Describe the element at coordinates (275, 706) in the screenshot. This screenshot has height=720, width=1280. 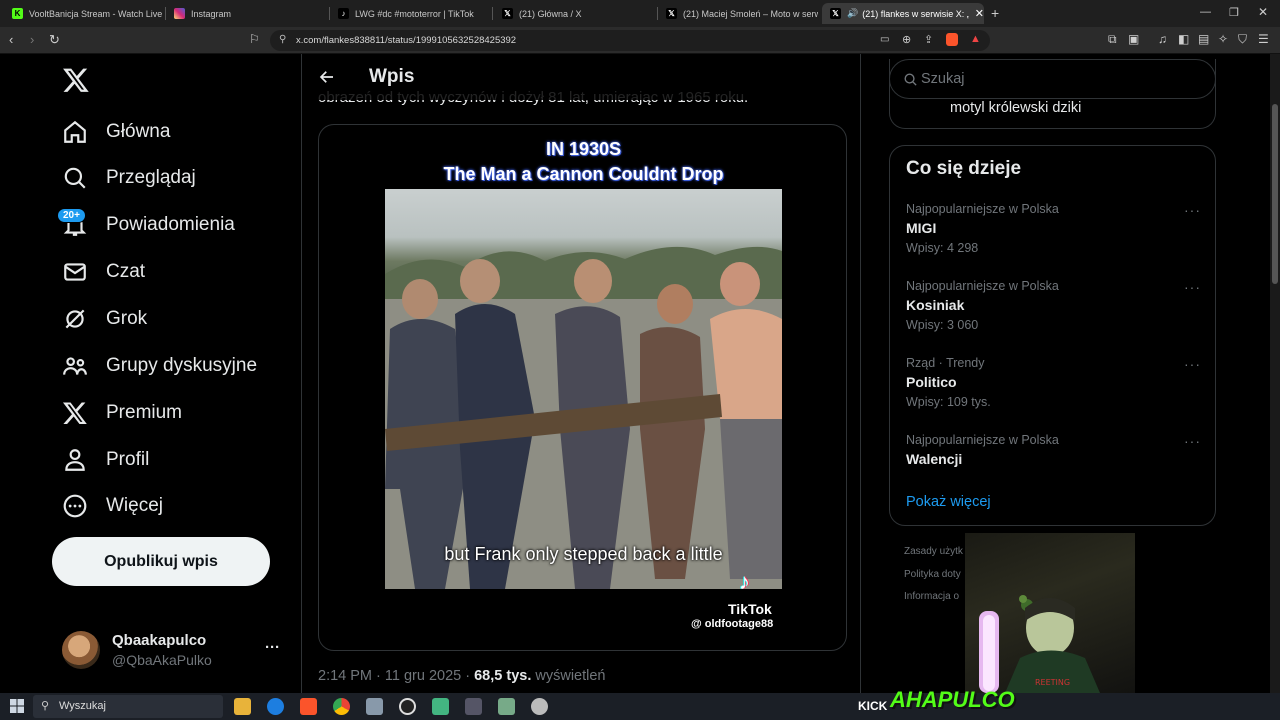
I see `edge-icon` at that location.